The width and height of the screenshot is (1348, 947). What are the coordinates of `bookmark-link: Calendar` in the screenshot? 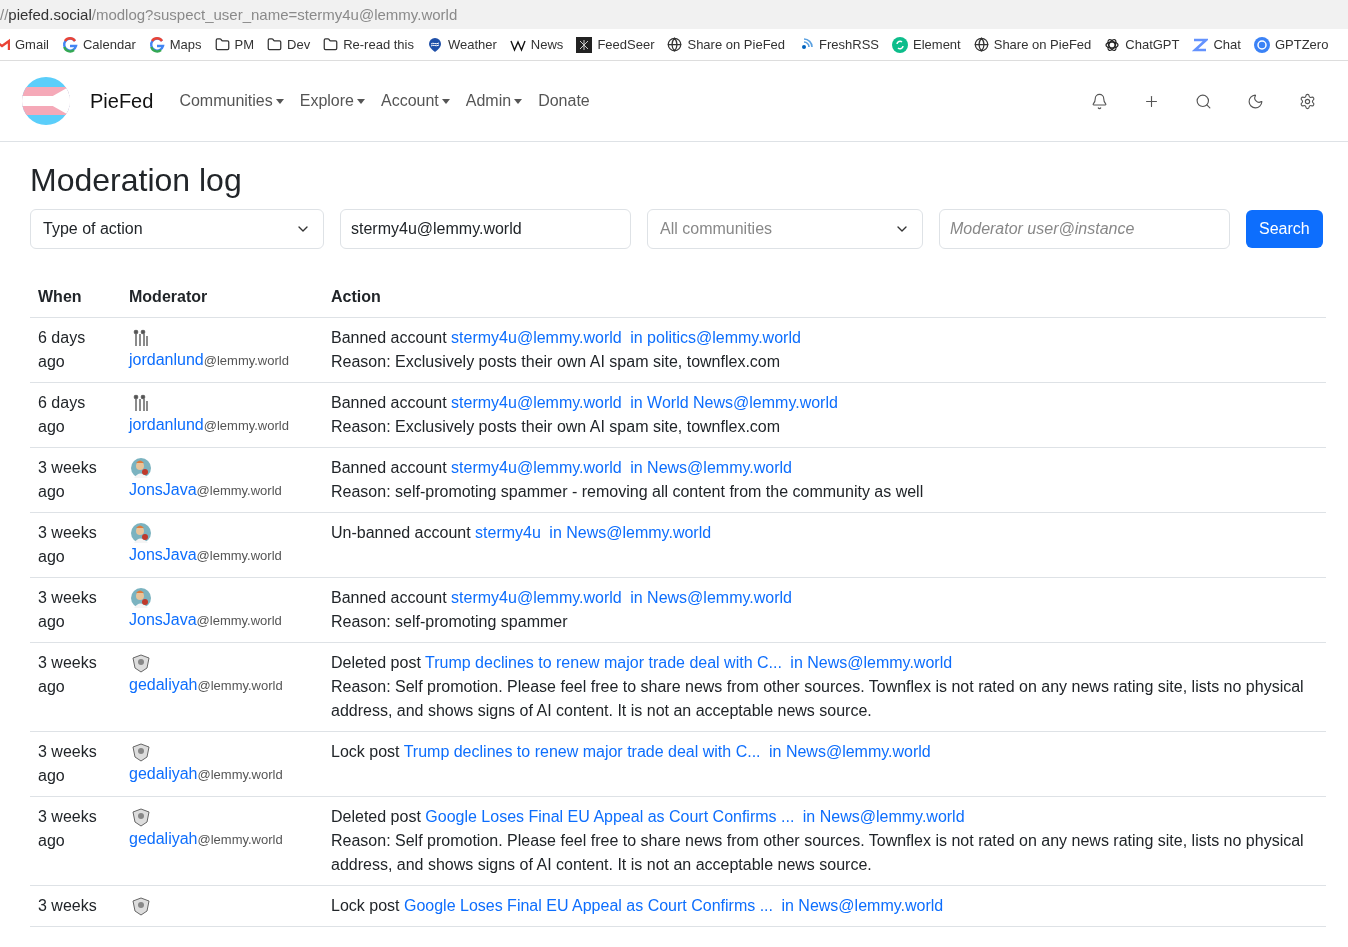 It's located at (98, 44).